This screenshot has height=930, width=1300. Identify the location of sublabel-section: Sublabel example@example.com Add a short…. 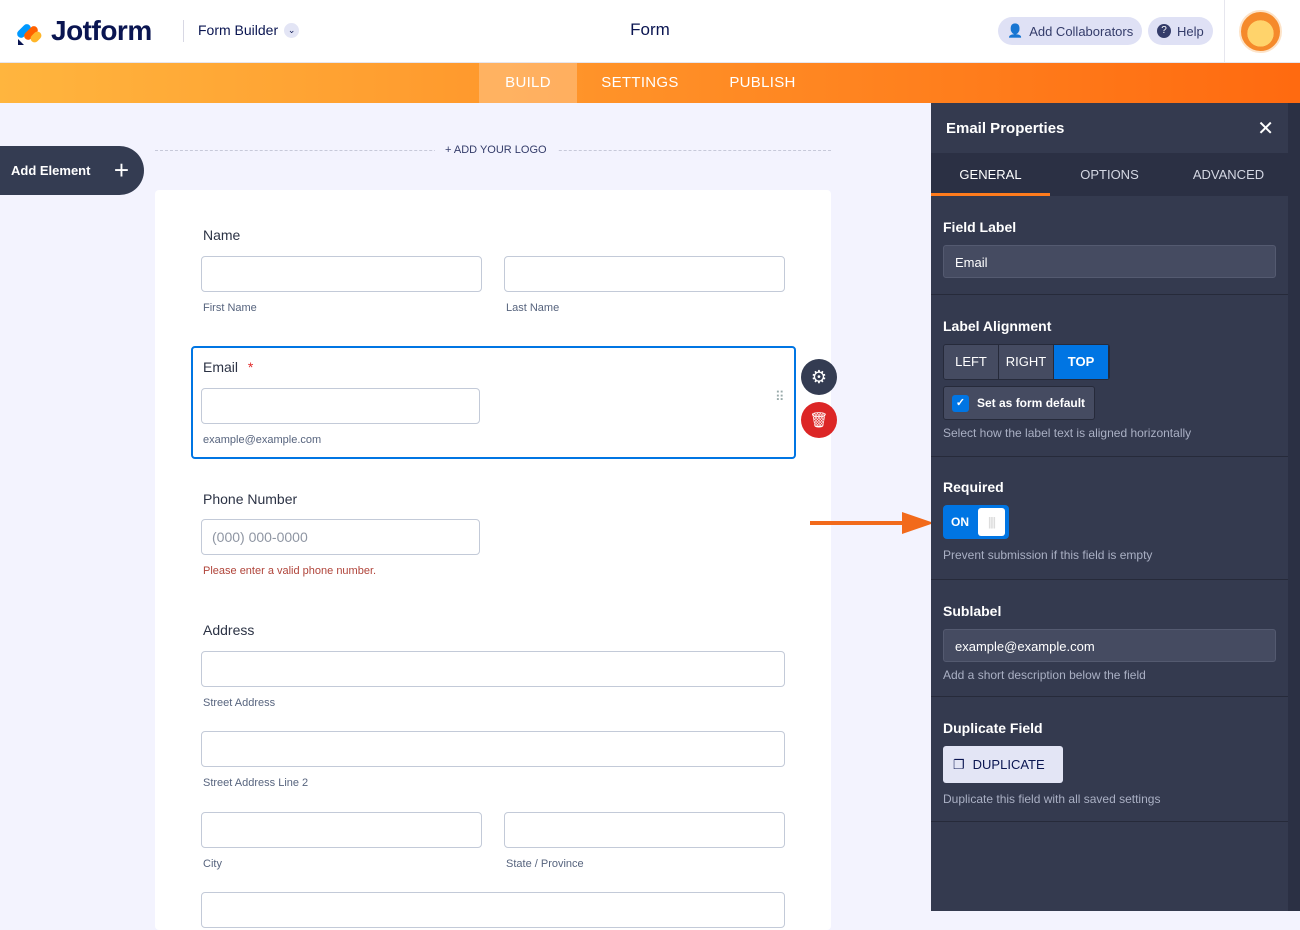
(1109, 638).